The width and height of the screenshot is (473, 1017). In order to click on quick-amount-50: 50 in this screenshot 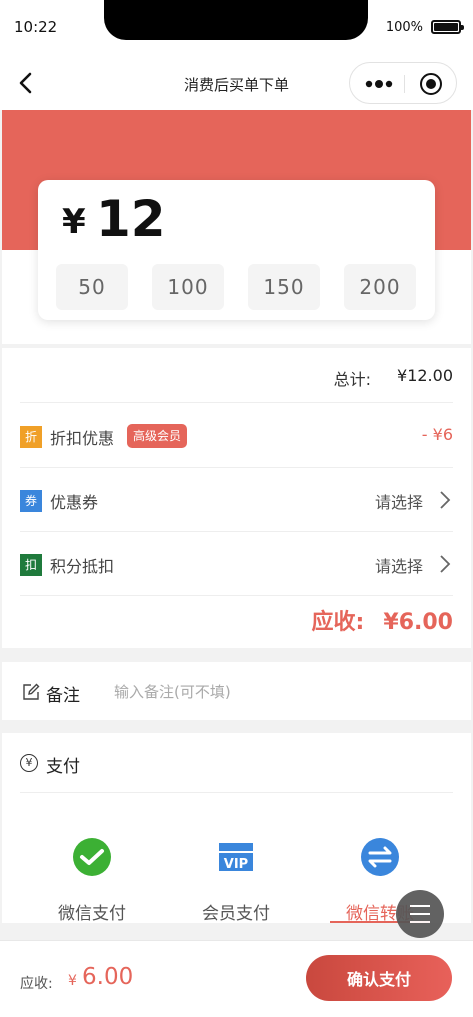, I will do `click(92, 287)`.